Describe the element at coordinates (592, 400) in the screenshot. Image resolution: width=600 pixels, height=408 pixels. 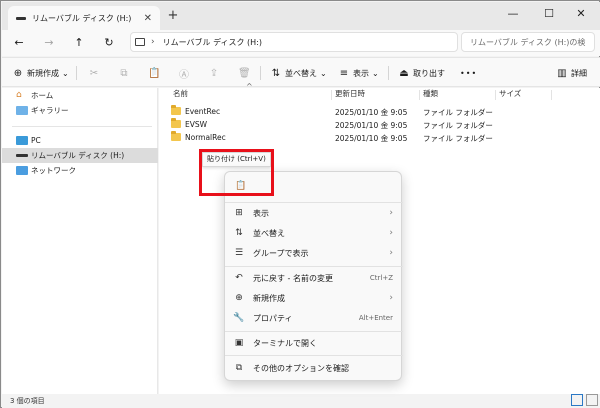
I see `tiles-view-icon` at that location.